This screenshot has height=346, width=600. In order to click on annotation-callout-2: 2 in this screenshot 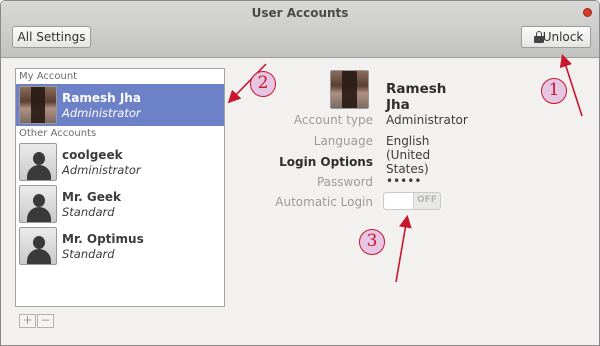, I will do `click(263, 84)`.